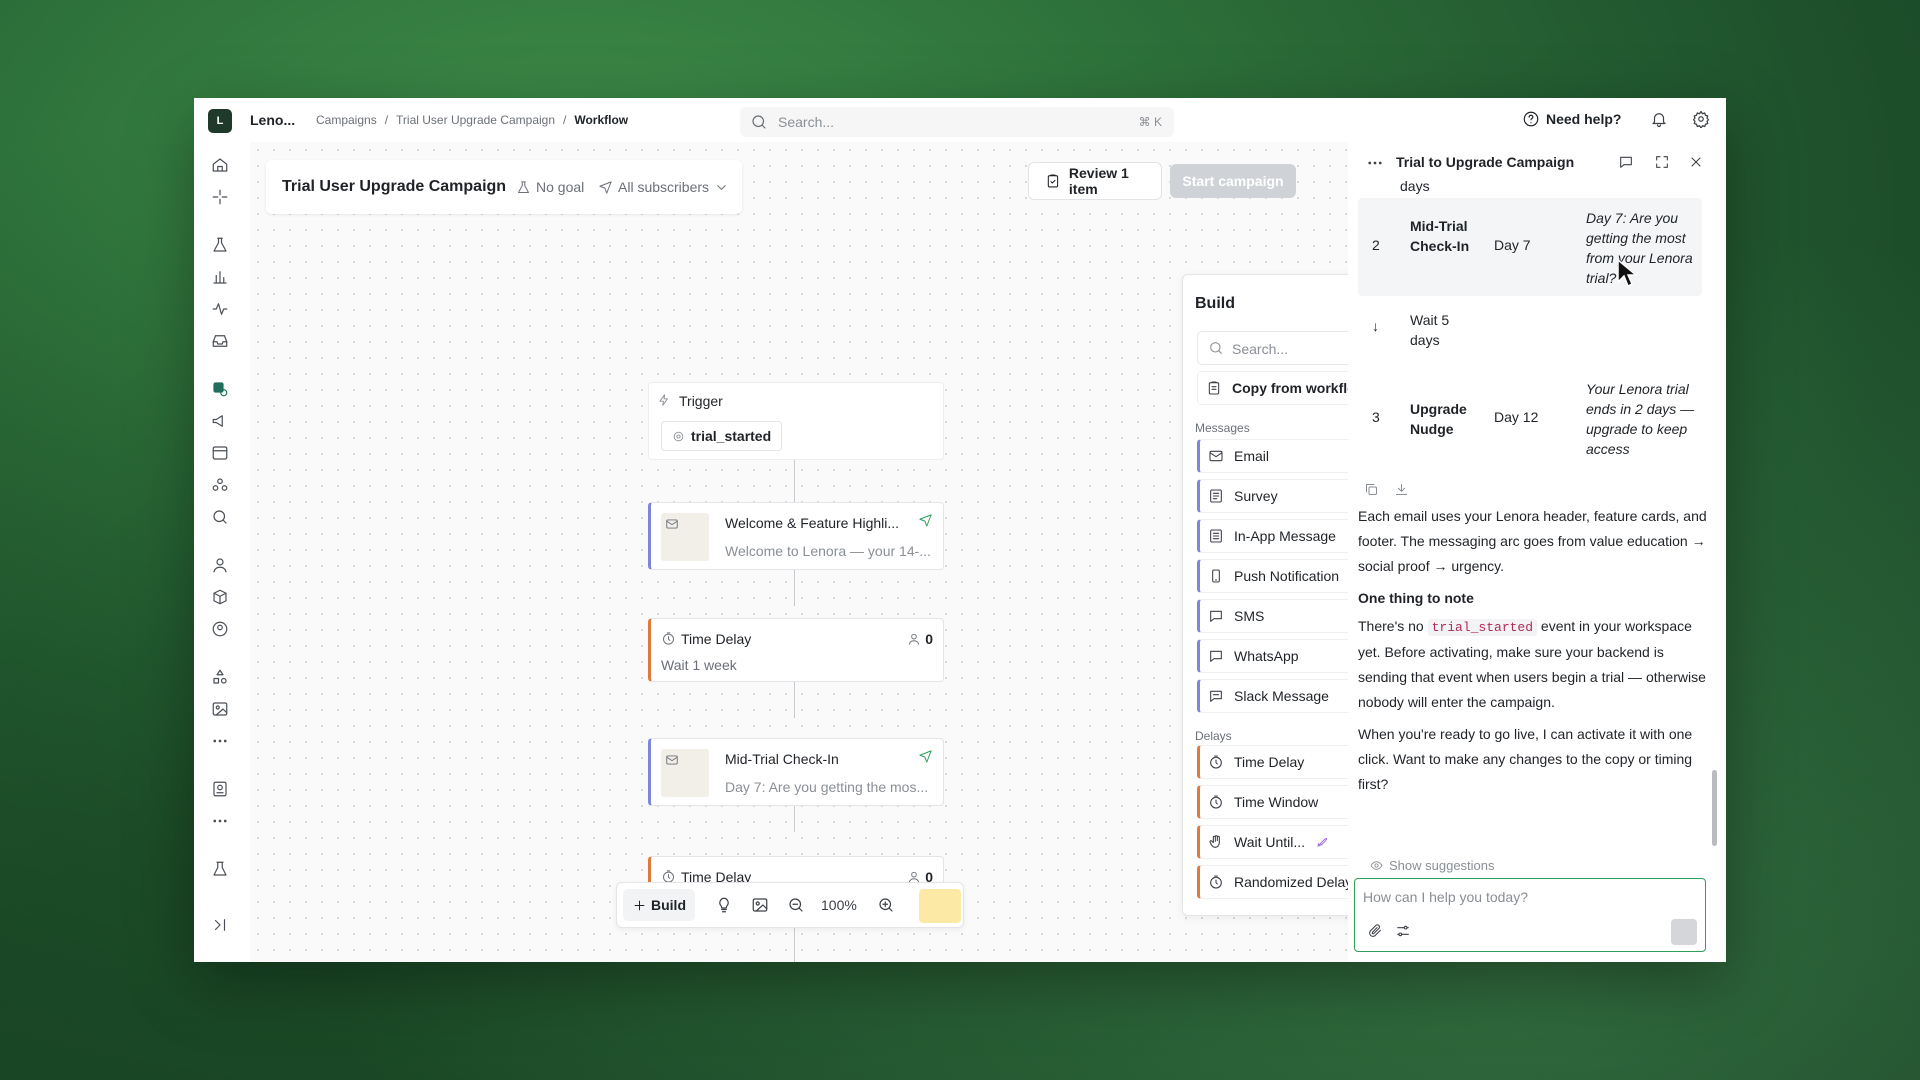 The image size is (1920, 1080). I want to click on trigger-node: Trigger trial_started, so click(796, 421).